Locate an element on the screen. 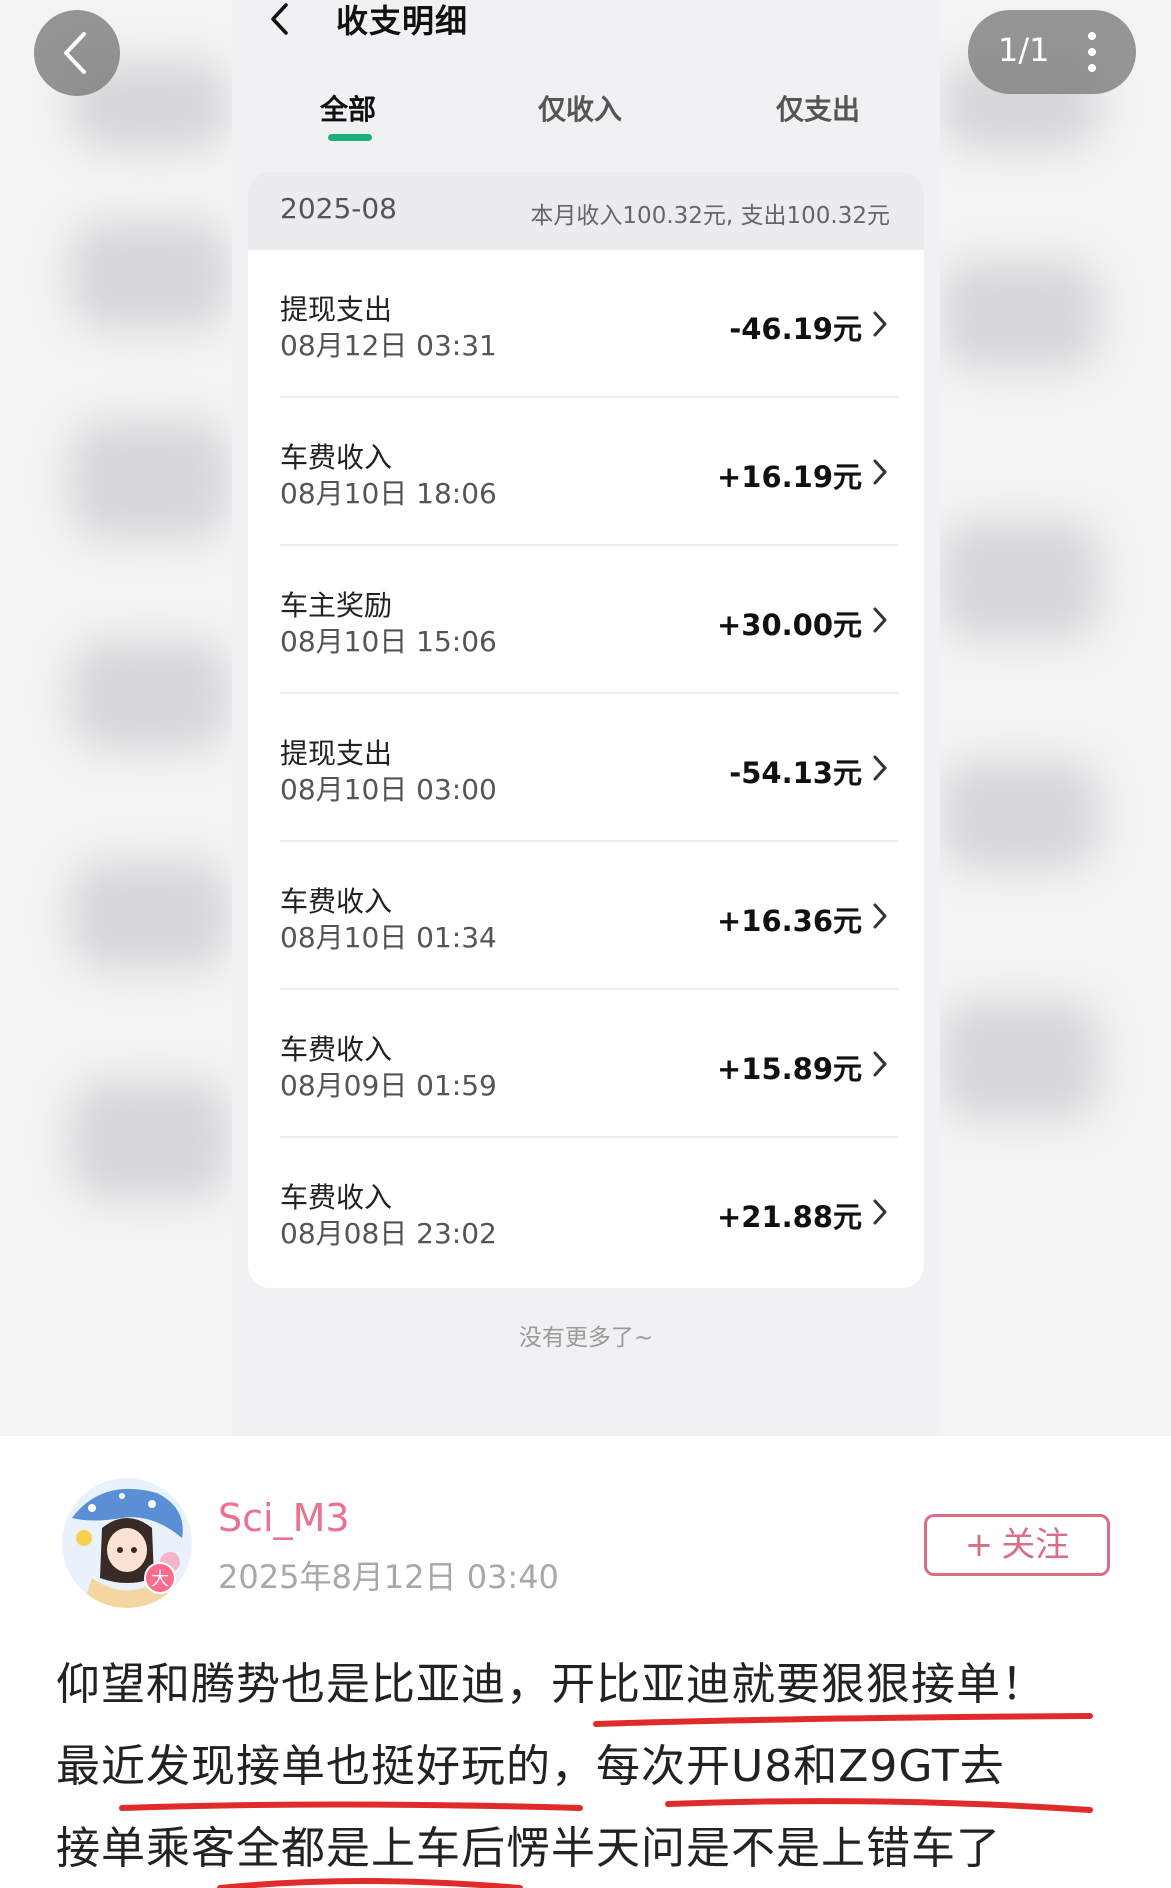  month-label: 2025-08 is located at coordinates (338, 208).